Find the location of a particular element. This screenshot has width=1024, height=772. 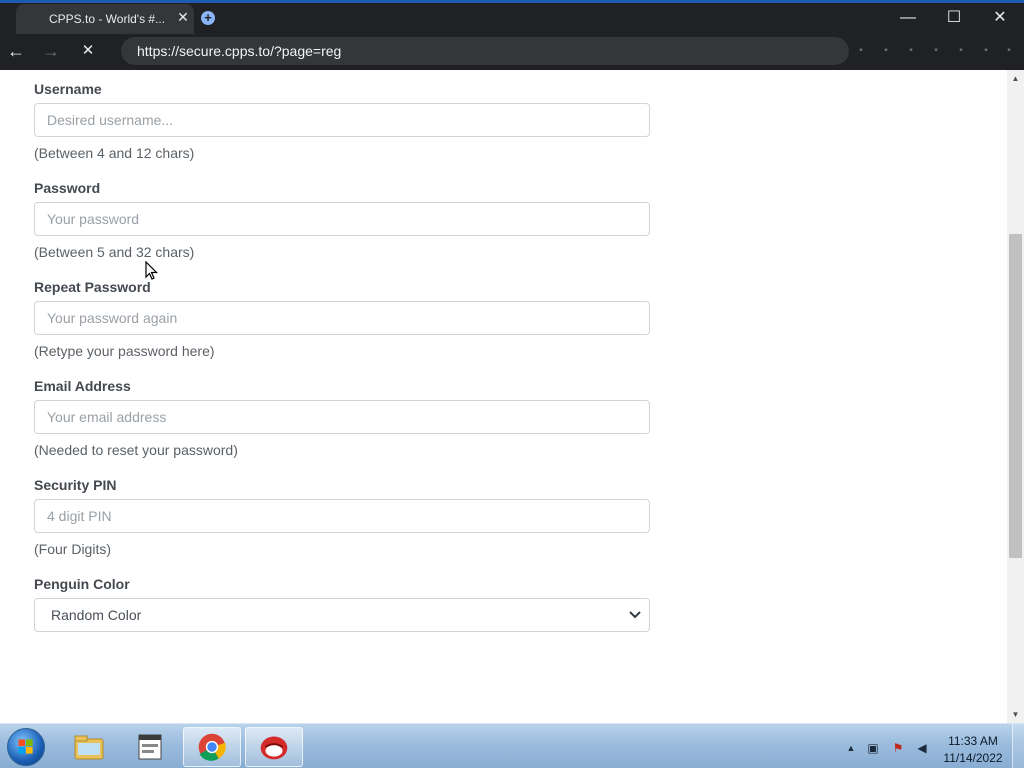

pin-label: Security PIN is located at coordinates (75, 485).